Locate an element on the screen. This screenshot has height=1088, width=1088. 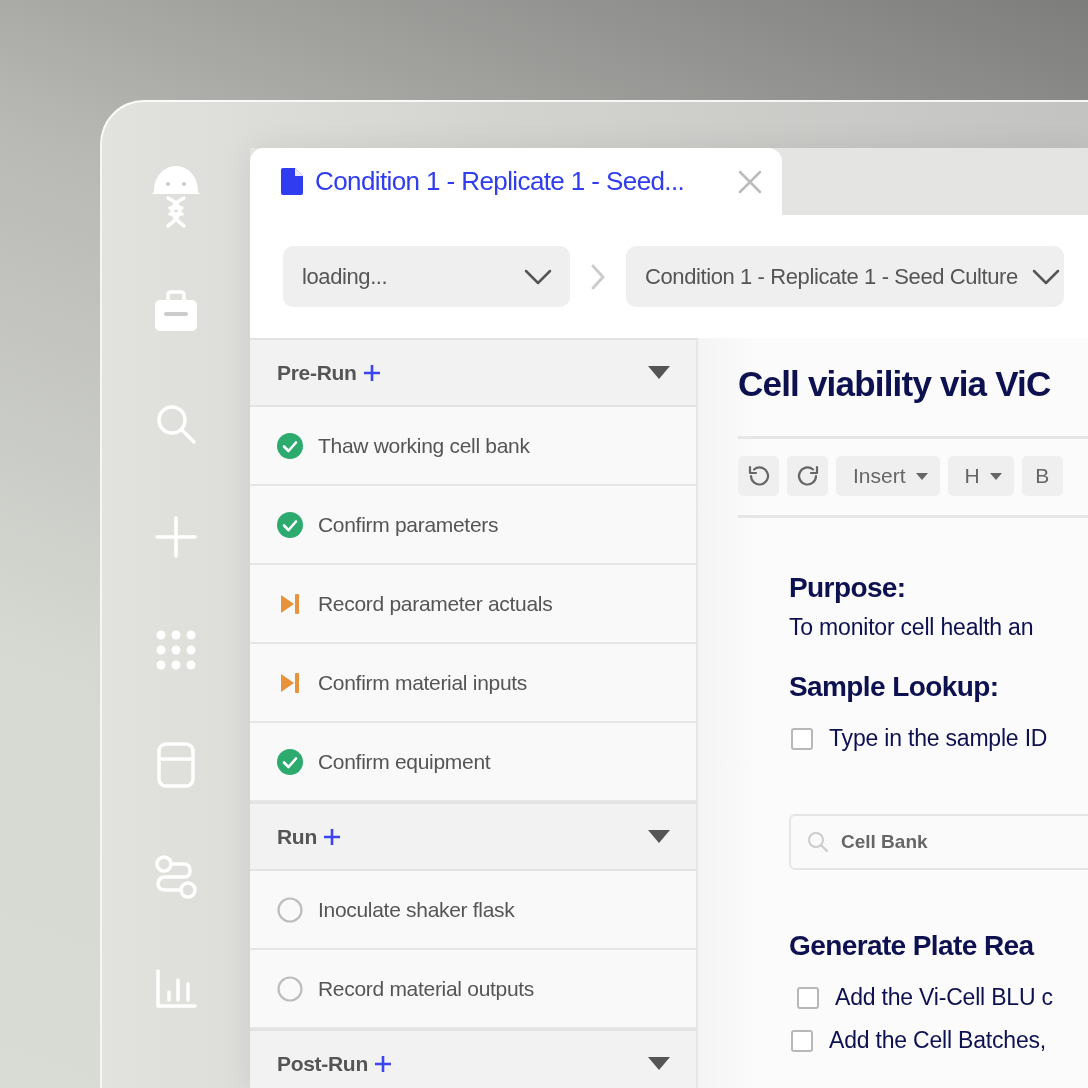
section-title: Post-Run is located at coordinates (322, 1063).